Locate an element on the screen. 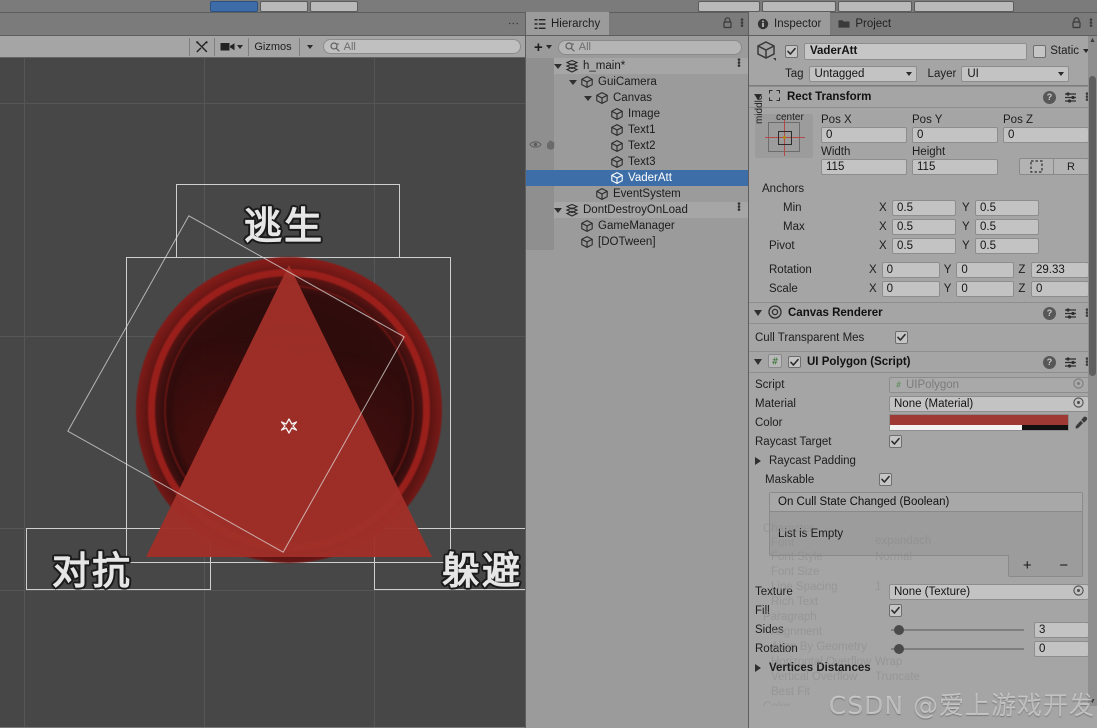 The image size is (1097, 728). anchor-preset-widget: center middle is located at coordinates (783, 126).